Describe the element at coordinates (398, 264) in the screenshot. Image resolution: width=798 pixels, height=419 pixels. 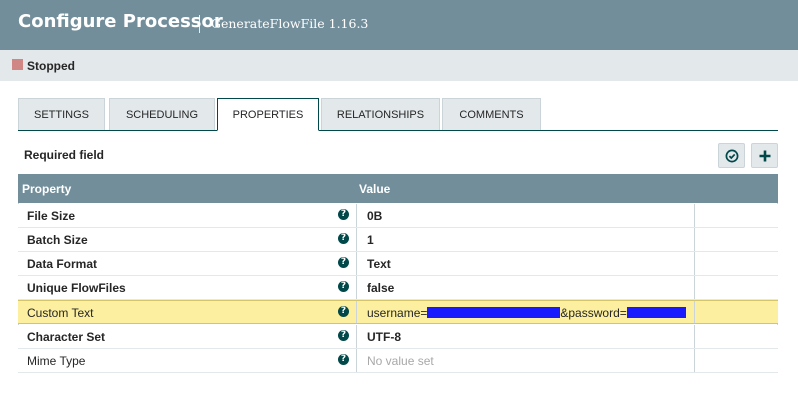
I see `table-row: Data Format ? Text` at that location.